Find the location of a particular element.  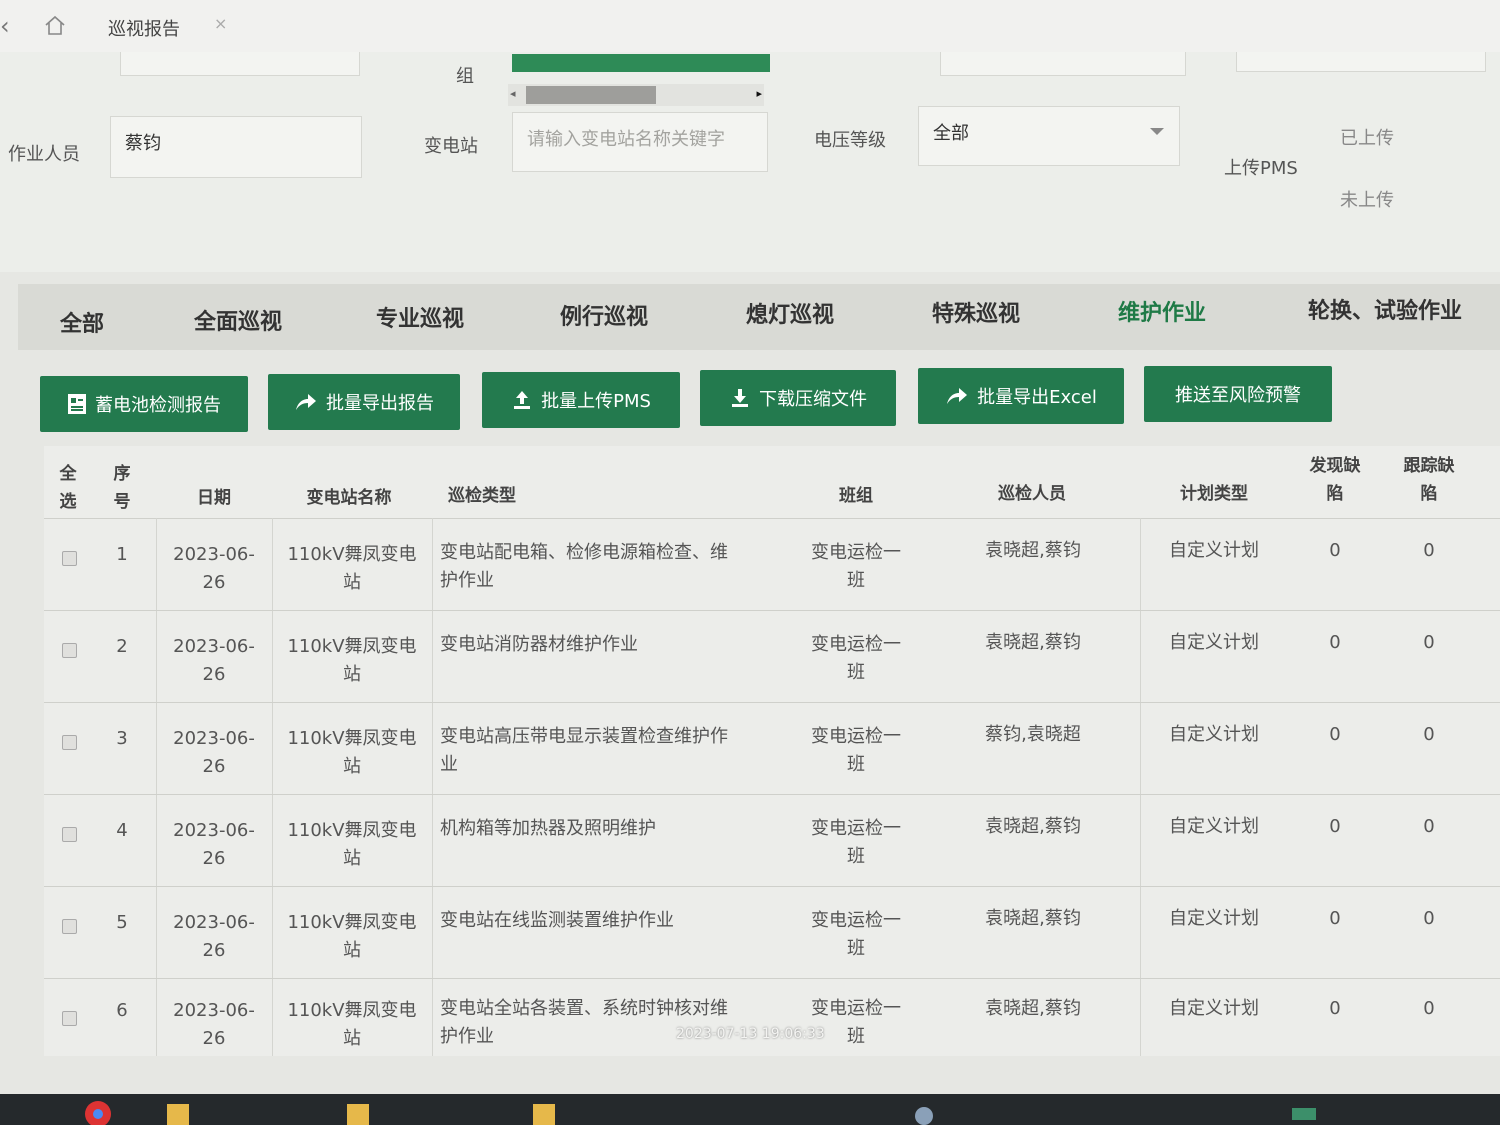

back-arrow-icon: ‹ is located at coordinates (5, 26).